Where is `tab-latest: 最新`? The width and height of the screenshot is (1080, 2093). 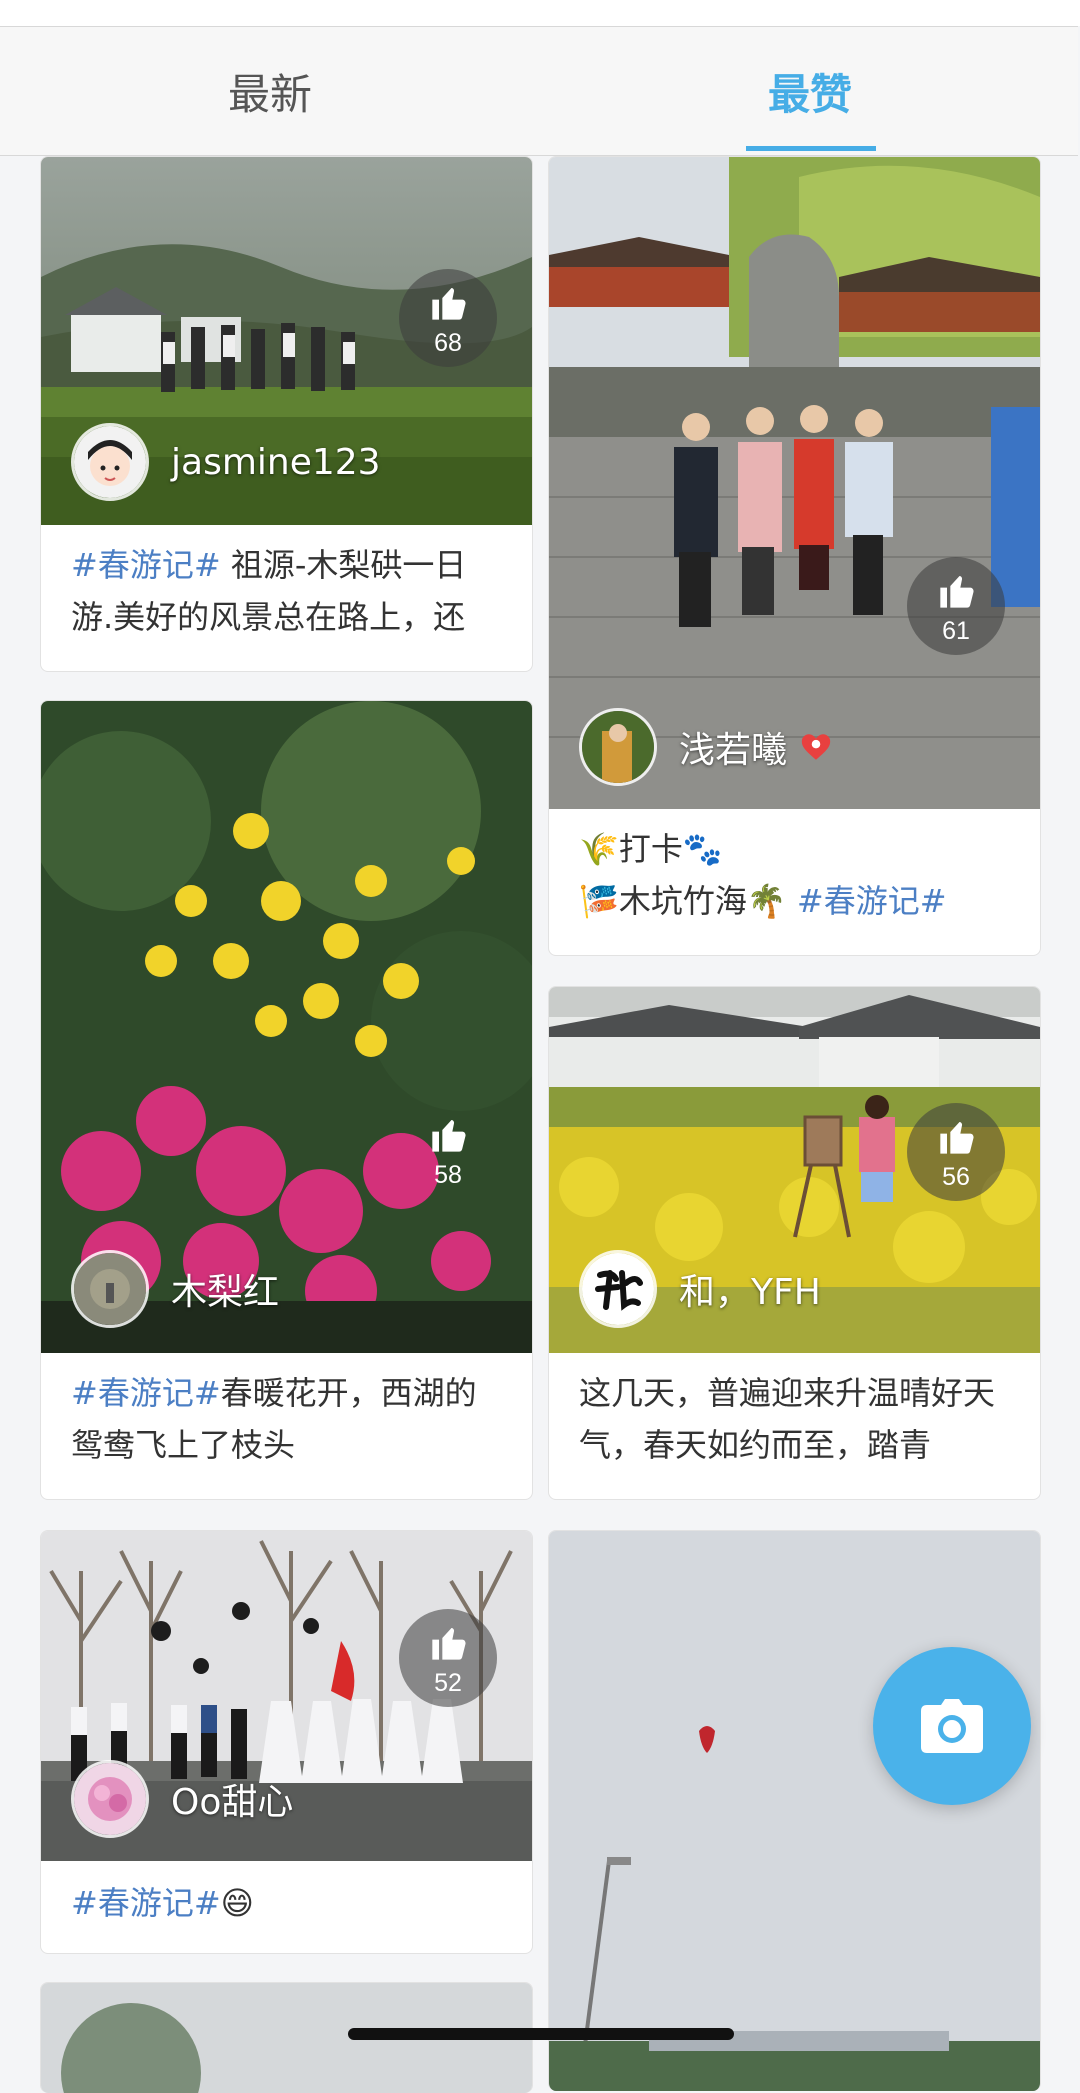
tab-latest: 最新 is located at coordinates (270, 91).